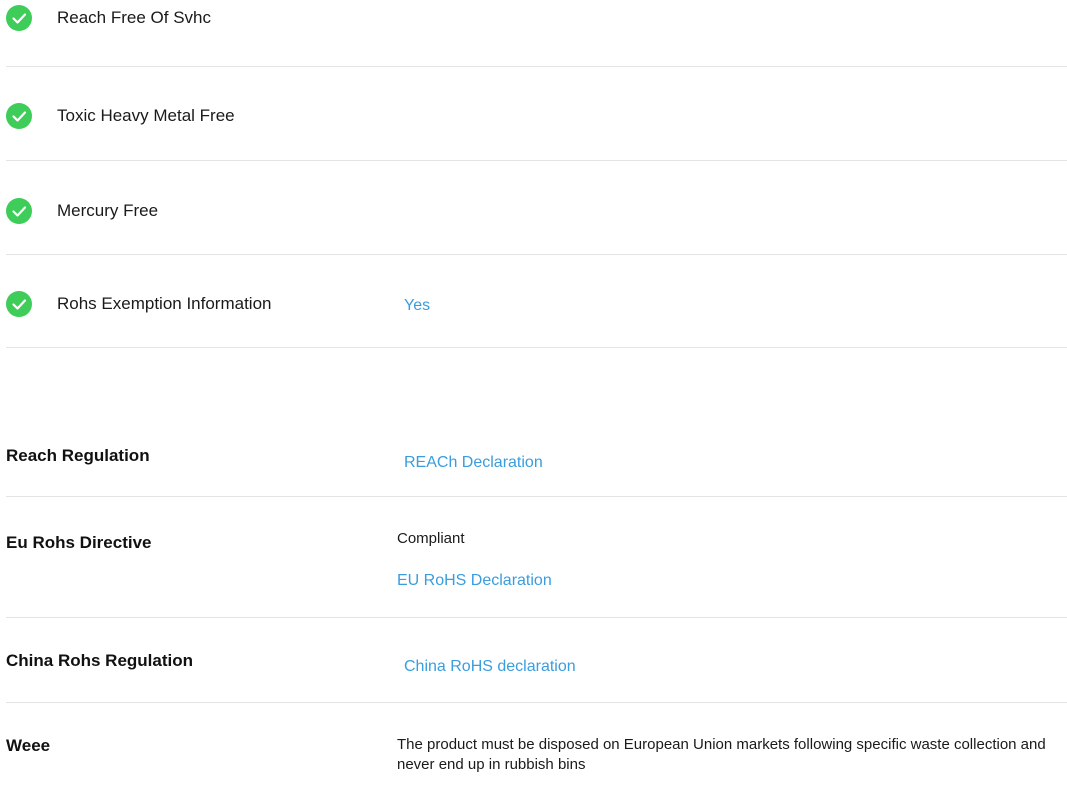 The height and width of the screenshot is (802, 1067). What do you see at coordinates (99, 660) in the screenshot?
I see `china-rohs-regulation-label: China Rohs Regulation` at bounding box center [99, 660].